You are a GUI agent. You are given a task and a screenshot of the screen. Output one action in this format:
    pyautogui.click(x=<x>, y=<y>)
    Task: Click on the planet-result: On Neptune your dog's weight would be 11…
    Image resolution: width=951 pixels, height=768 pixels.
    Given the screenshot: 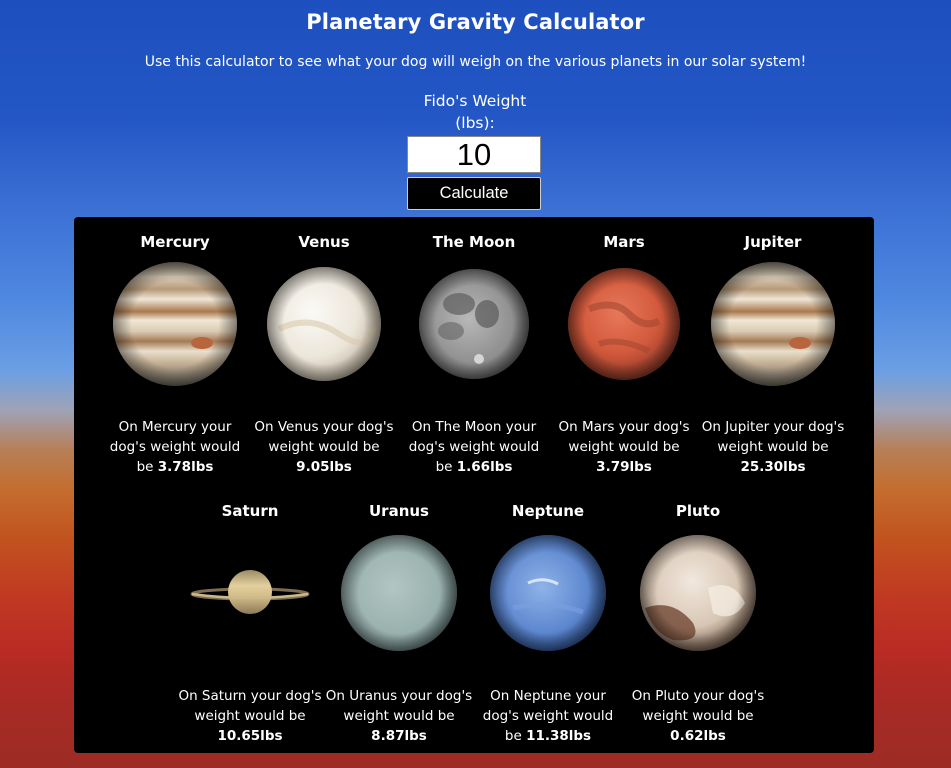 What is the action you would take?
    pyautogui.click(x=548, y=716)
    